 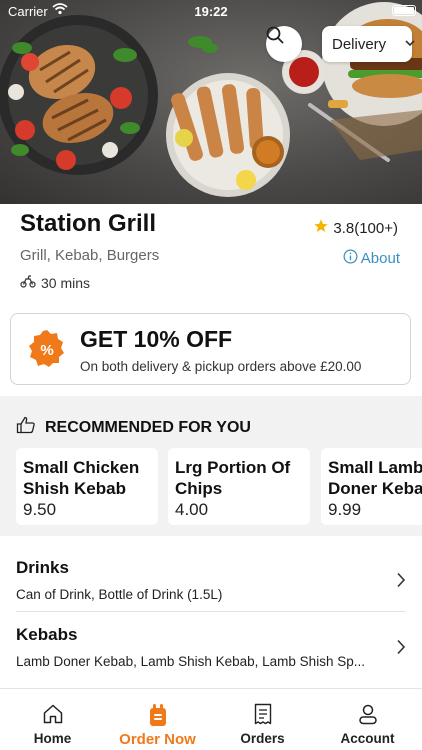 I want to click on delivery-time: 30 mins, so click(x=55, y=282).